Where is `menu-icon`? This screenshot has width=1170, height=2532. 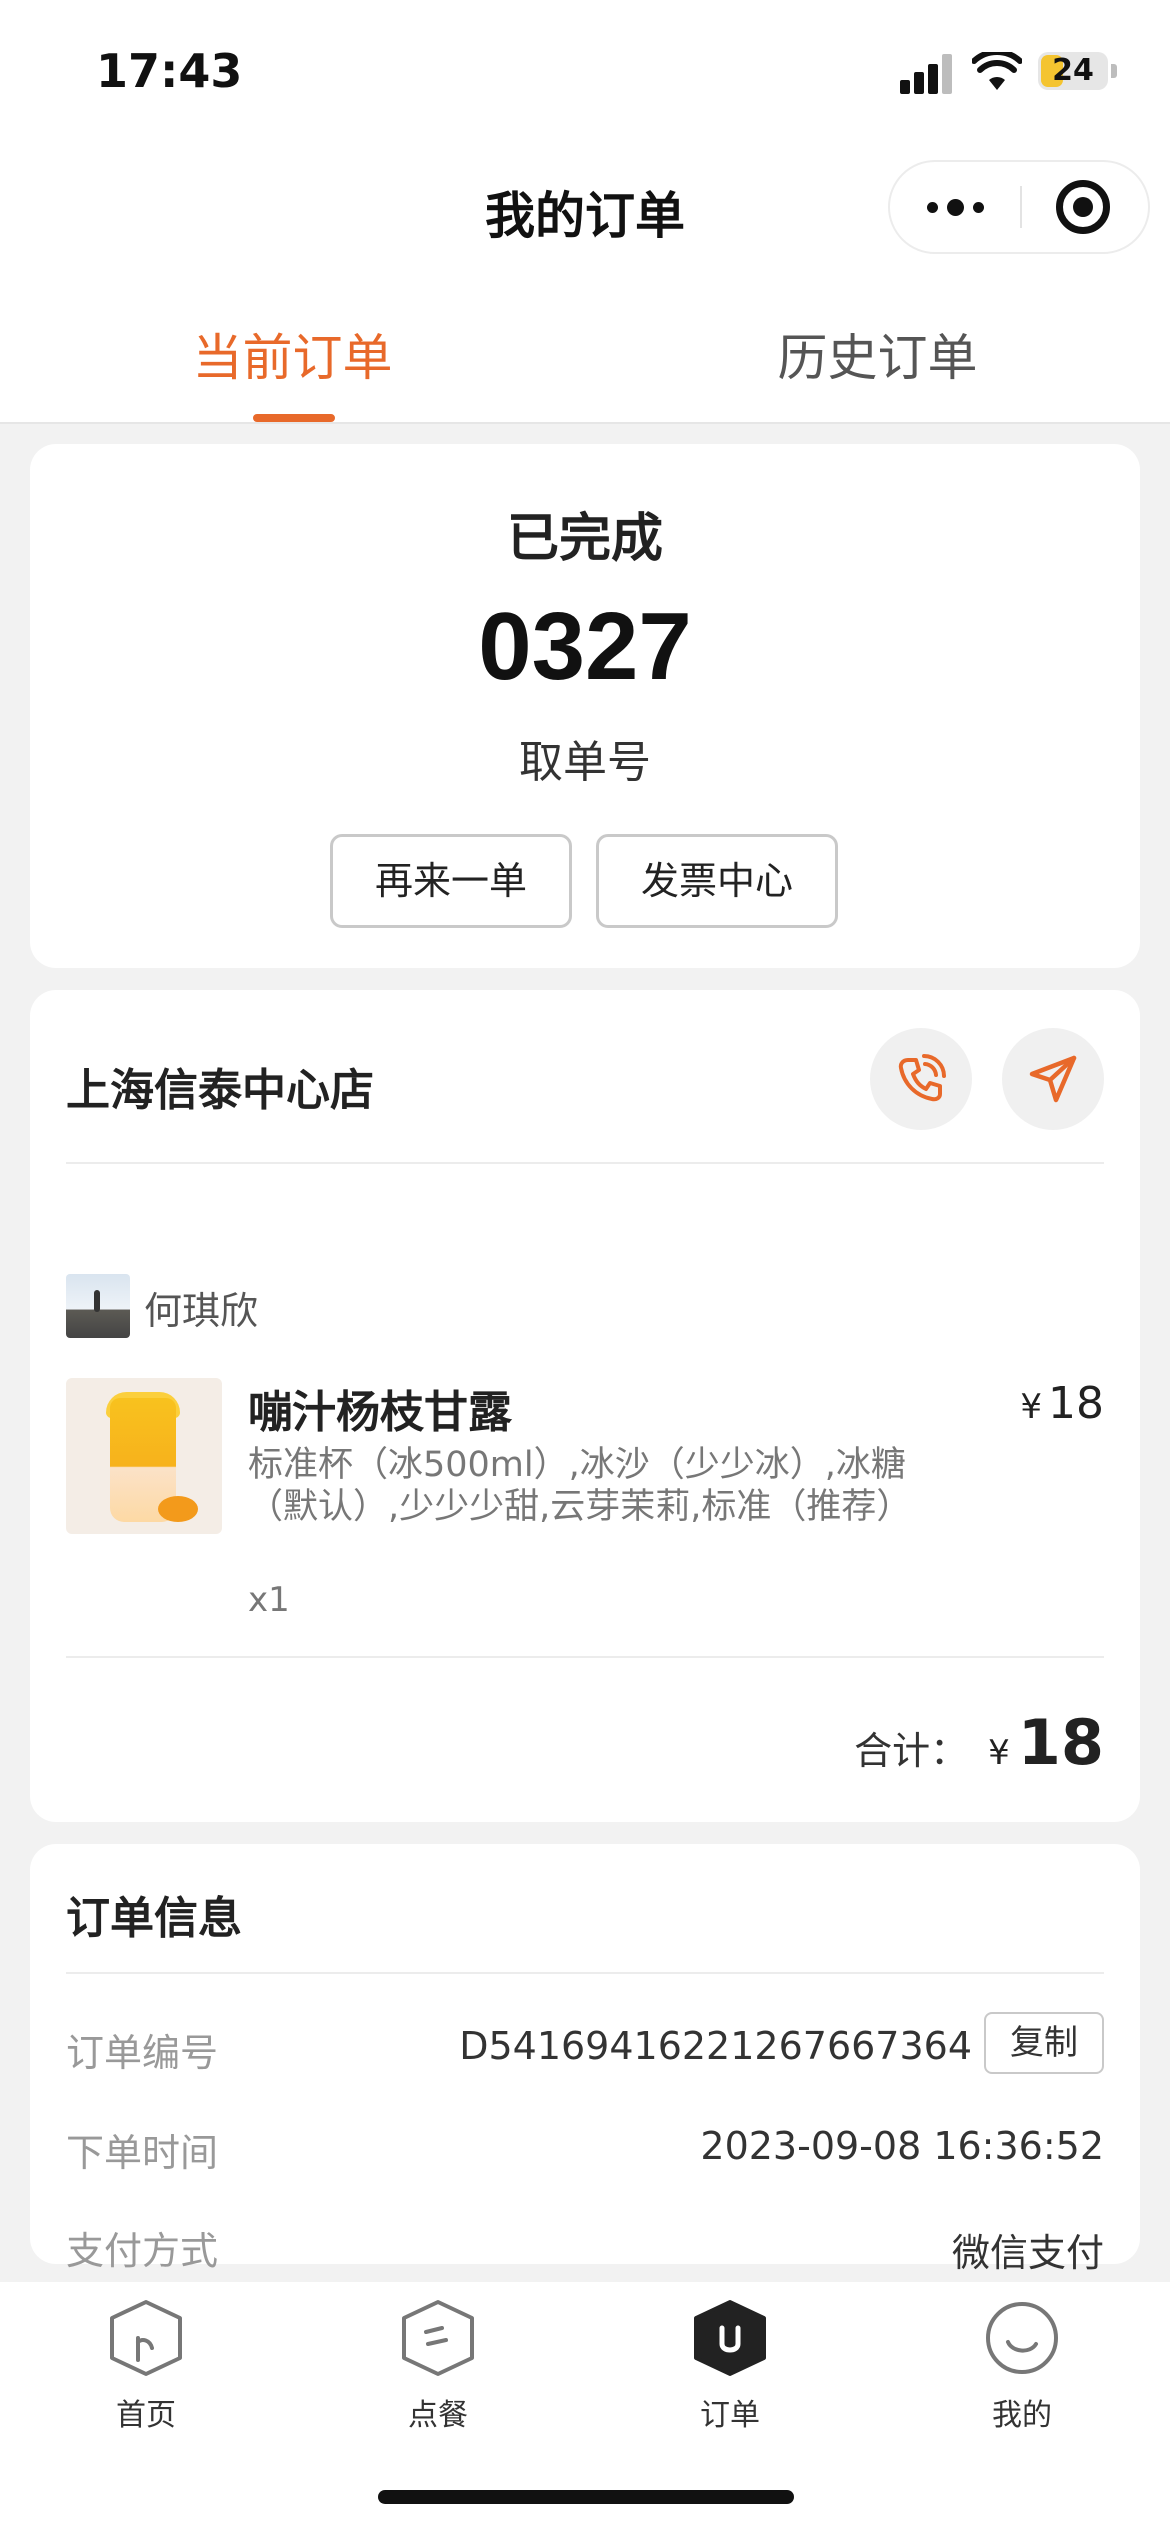
menu-icon is located at coordinates (438, 2338).